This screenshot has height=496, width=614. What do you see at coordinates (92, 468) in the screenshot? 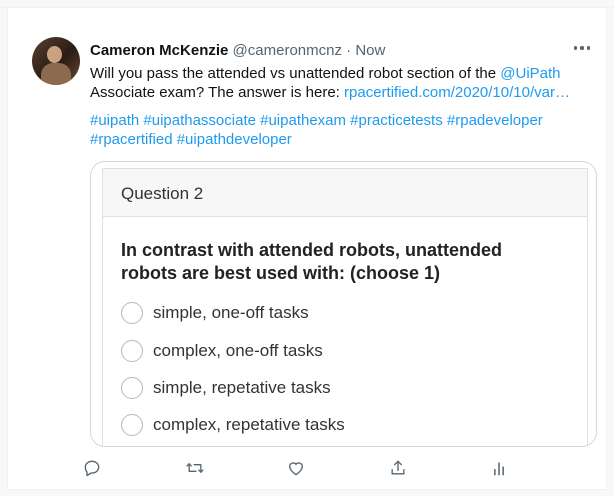
I see `reply-icon` at bounding box center [92, 468].